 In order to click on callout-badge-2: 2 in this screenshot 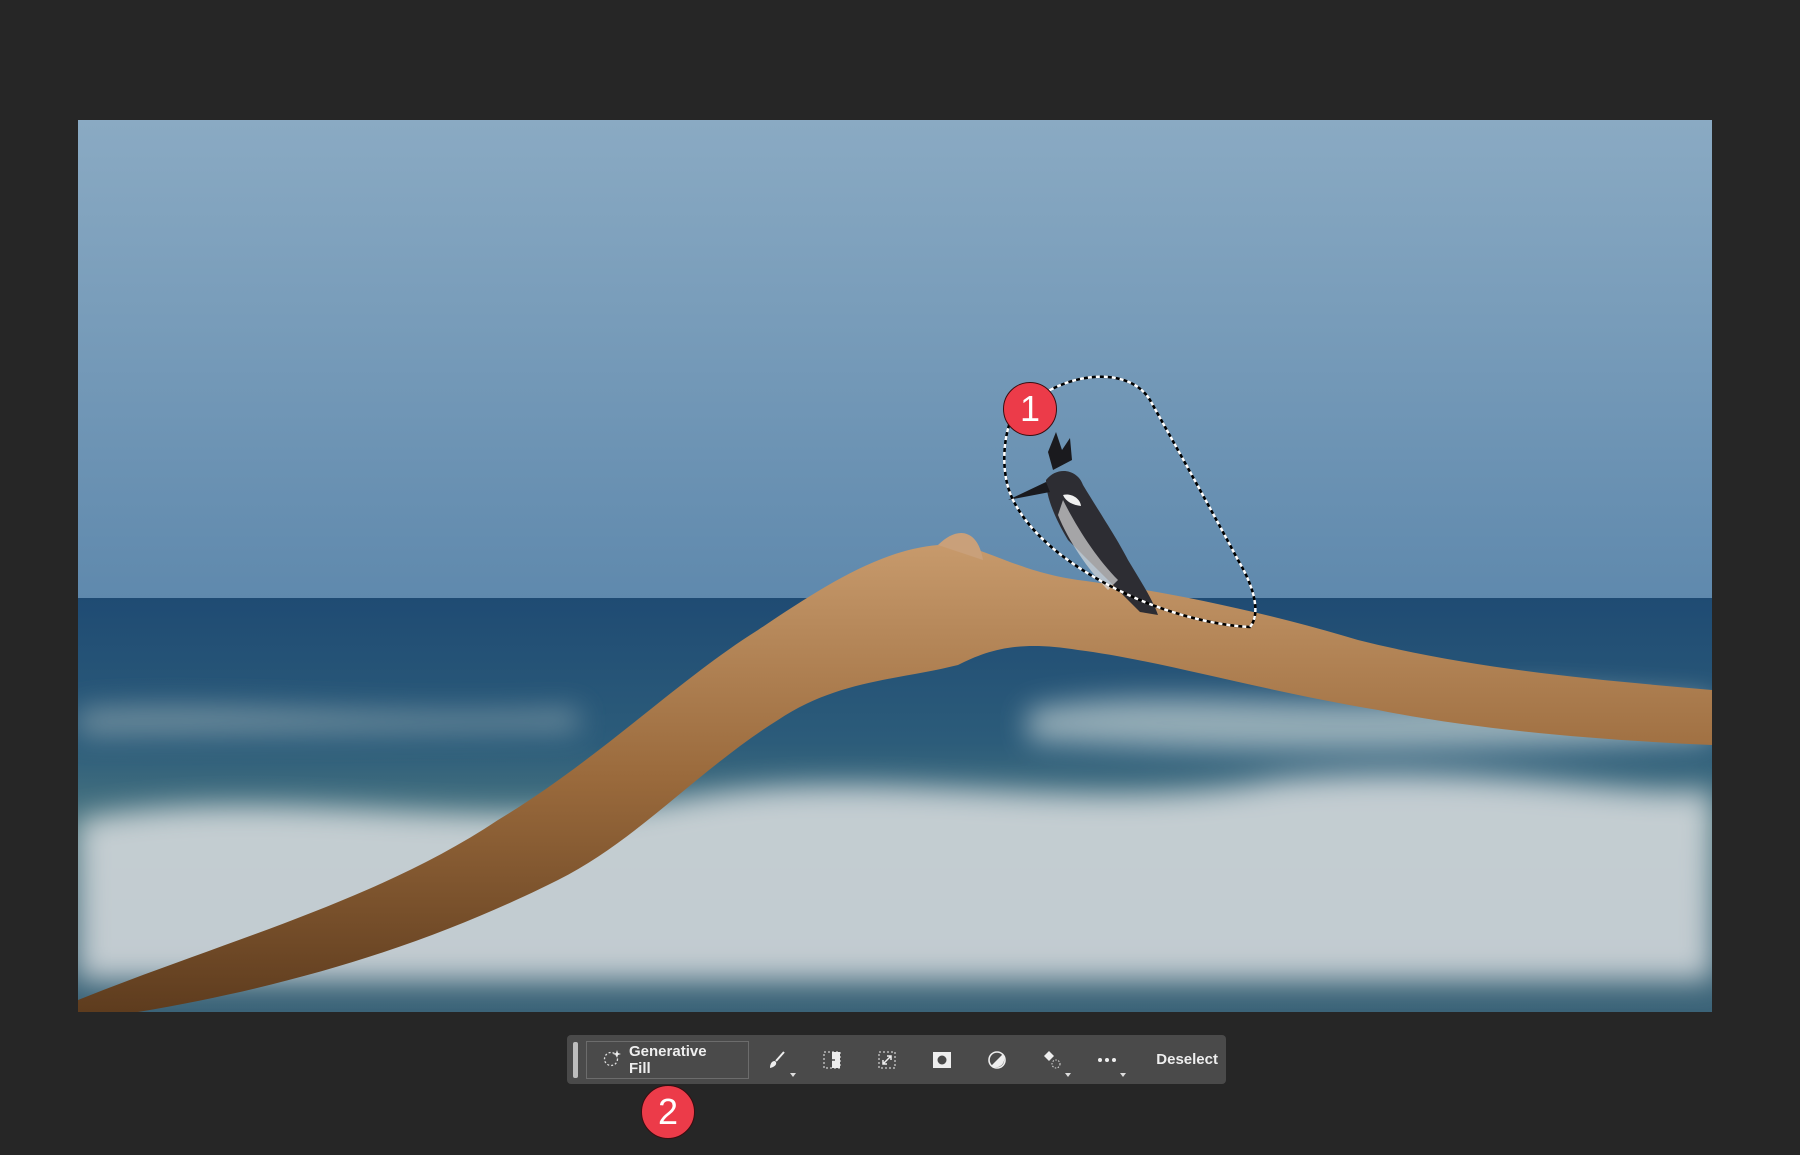, I will do `click(668, 1112)`.